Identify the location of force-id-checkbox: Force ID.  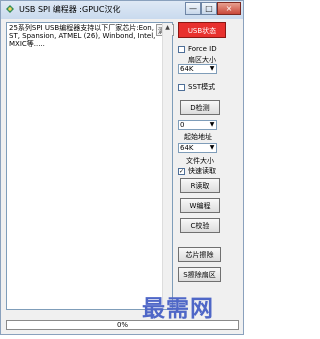
(197, 49).